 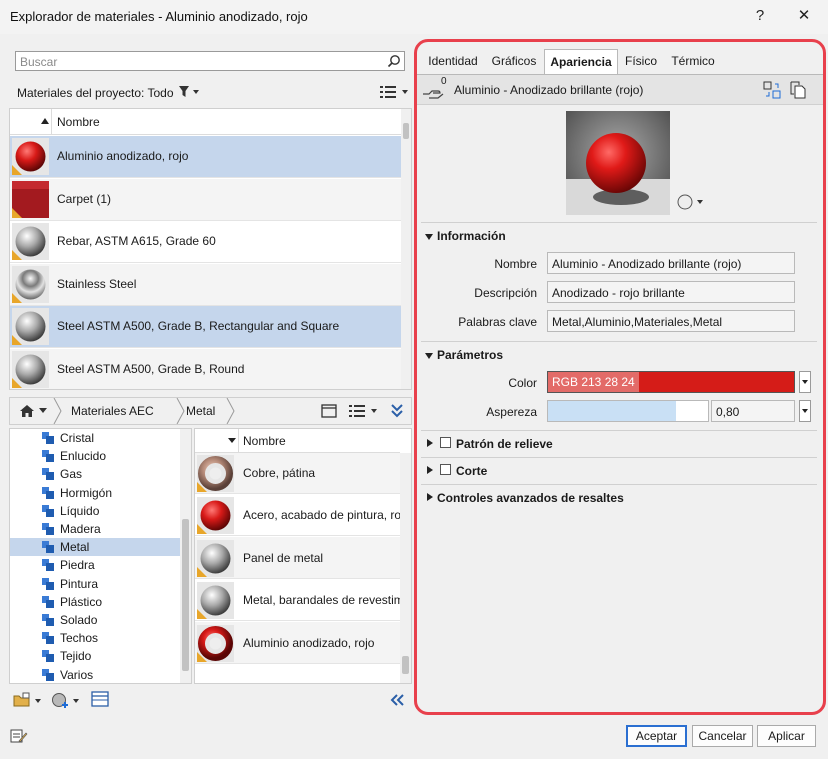 What do you see at coordinates (445, 442) in the screenshot?
I see `relief-checkbox` at bounding box center [445, 442].